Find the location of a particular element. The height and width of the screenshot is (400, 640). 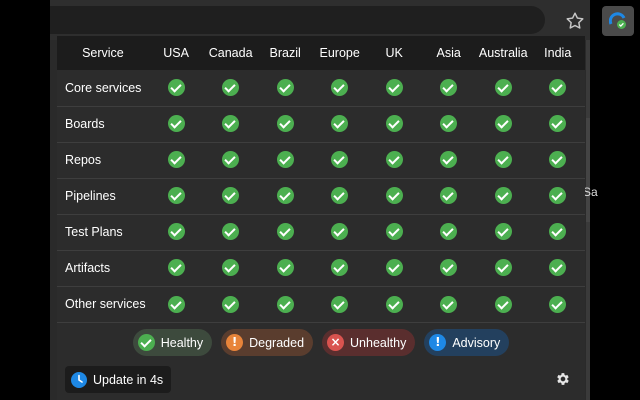

gear-icon is located at coordinates (563, 379).